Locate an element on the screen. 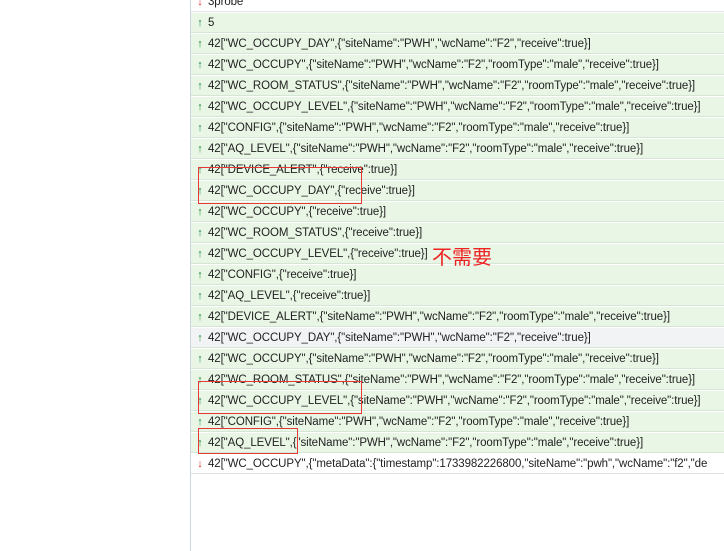 This screenshot has width=724, height=551. message-text: 42["DEVICE_ALERT",{"receive":true}] is located at coordinates (303, 169).